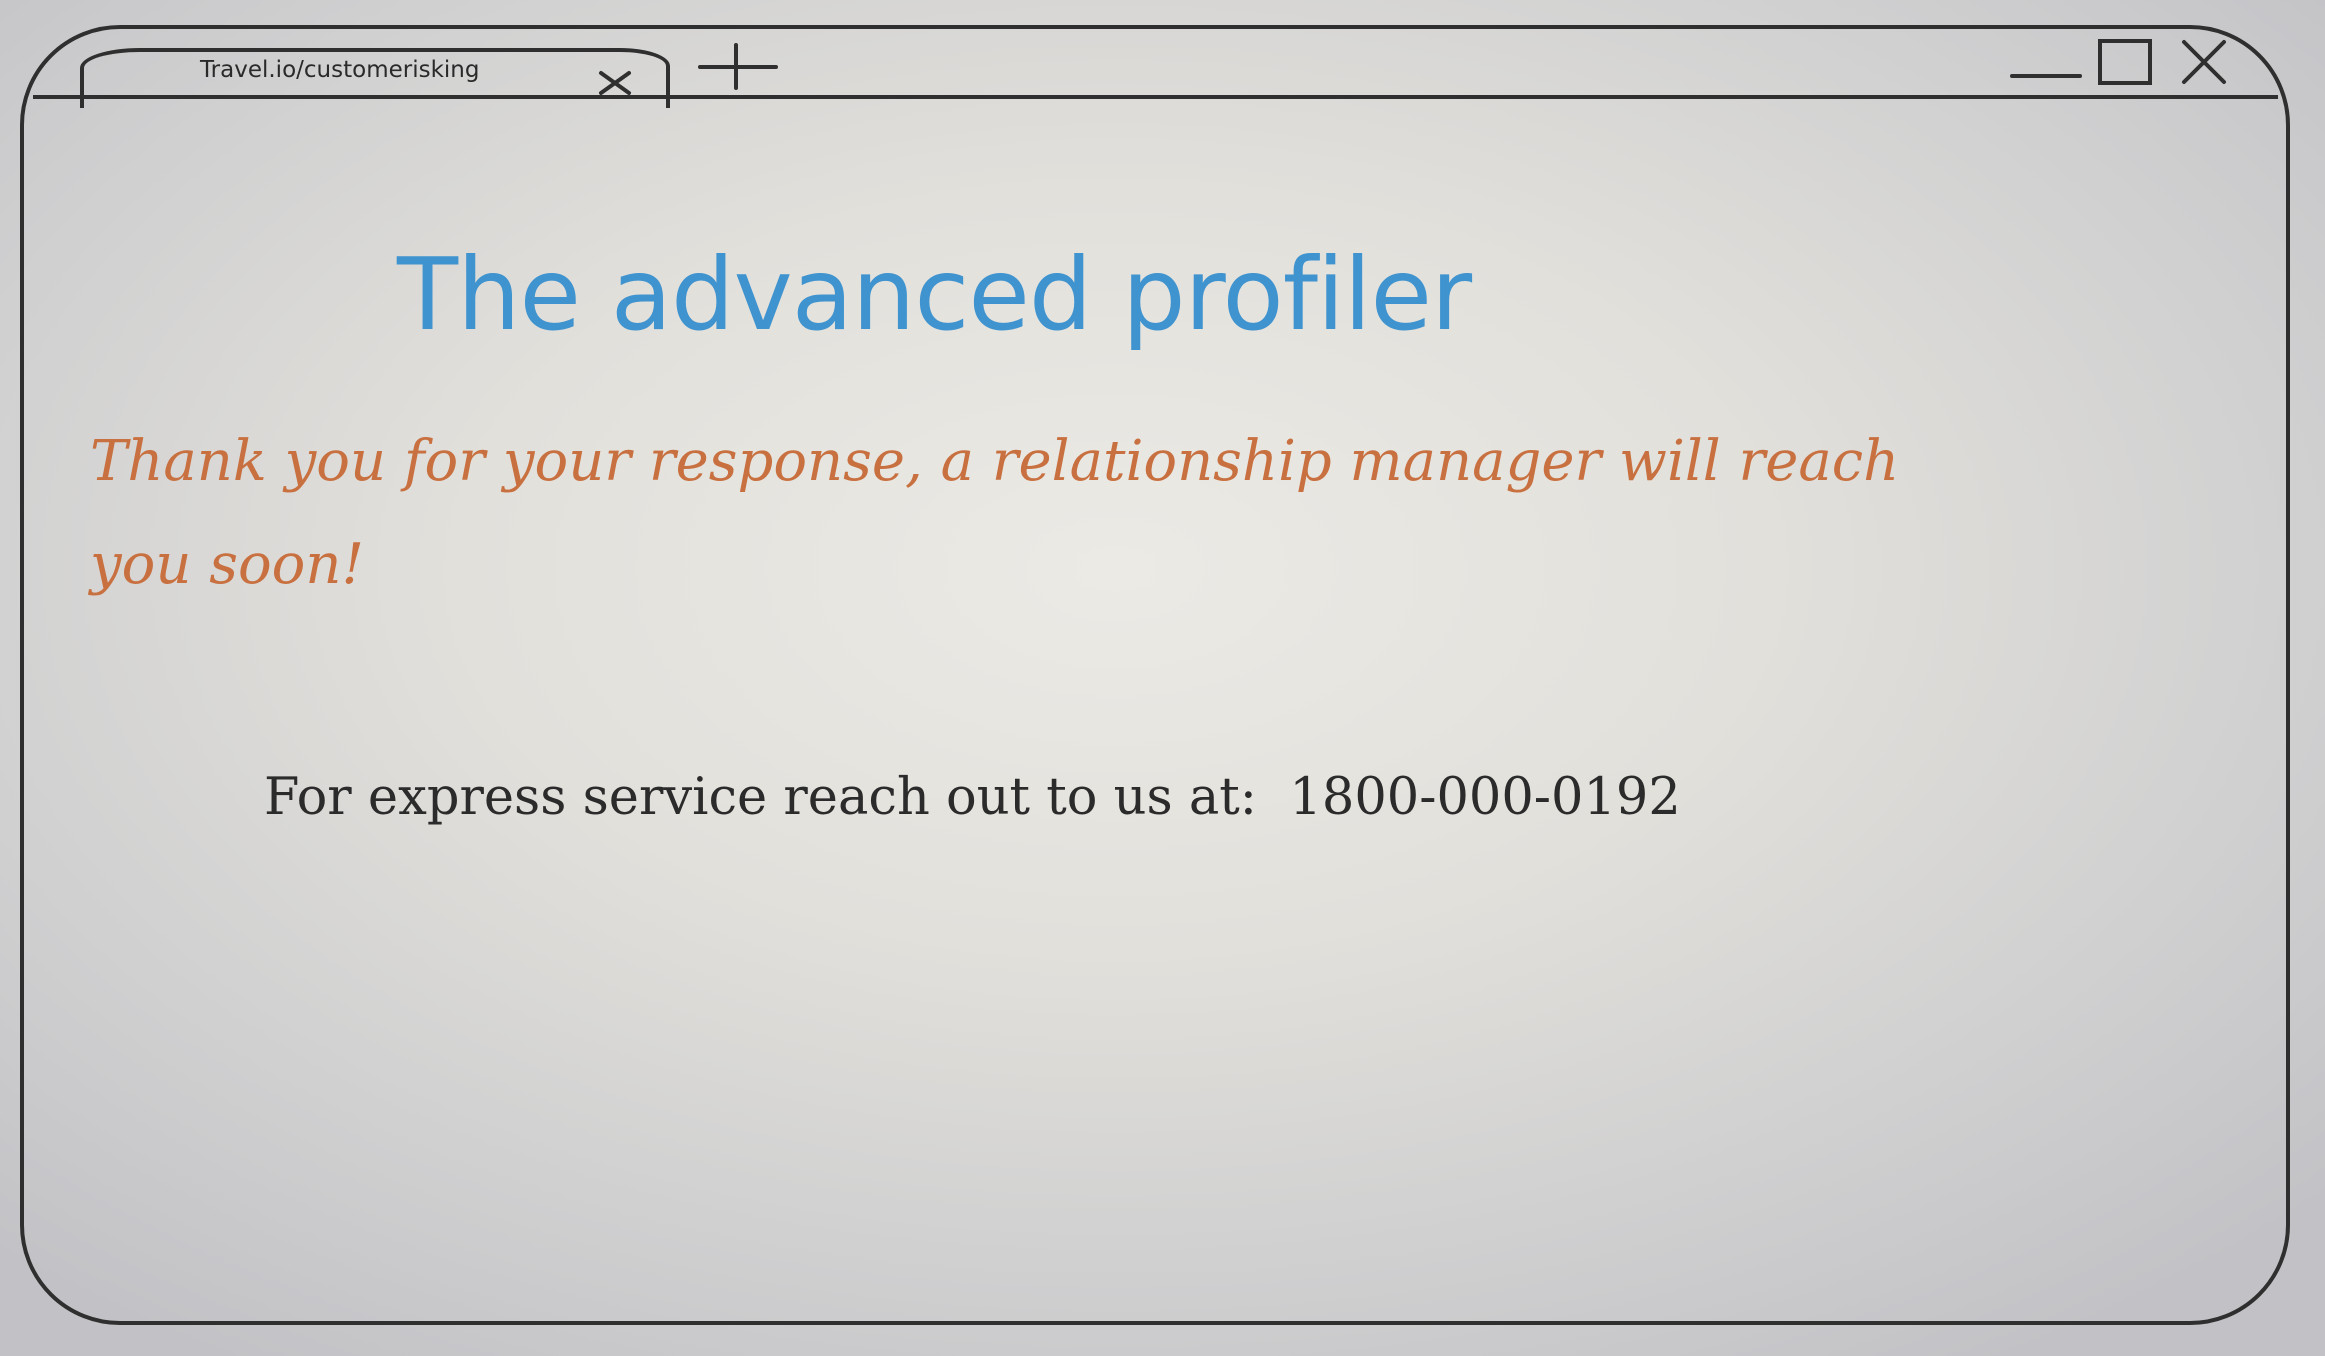  I want to click on contact-prefix: For express service reach out to us at:, so click(760, 797).